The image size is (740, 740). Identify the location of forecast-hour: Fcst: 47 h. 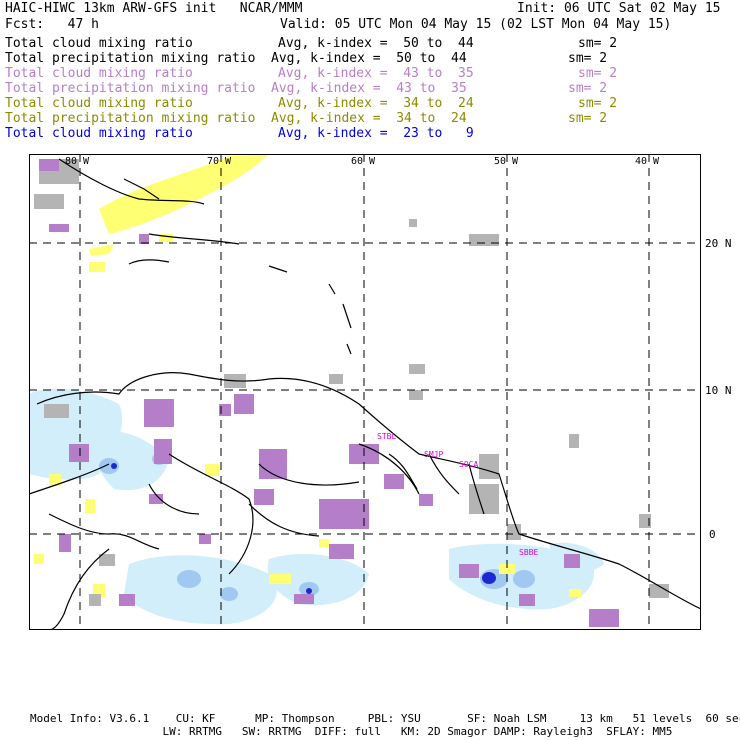
(52, 24).